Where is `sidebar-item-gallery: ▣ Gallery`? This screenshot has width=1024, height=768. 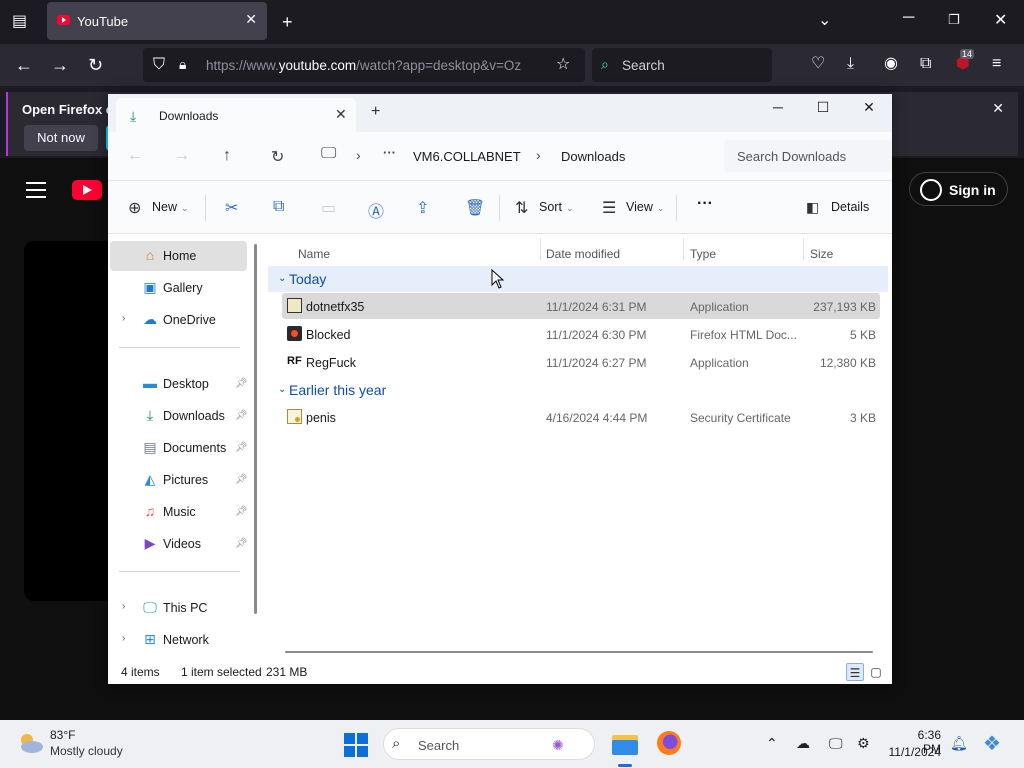
sidebar-item-gallery: ▣ Gallery is located at coordinates (178, 288).